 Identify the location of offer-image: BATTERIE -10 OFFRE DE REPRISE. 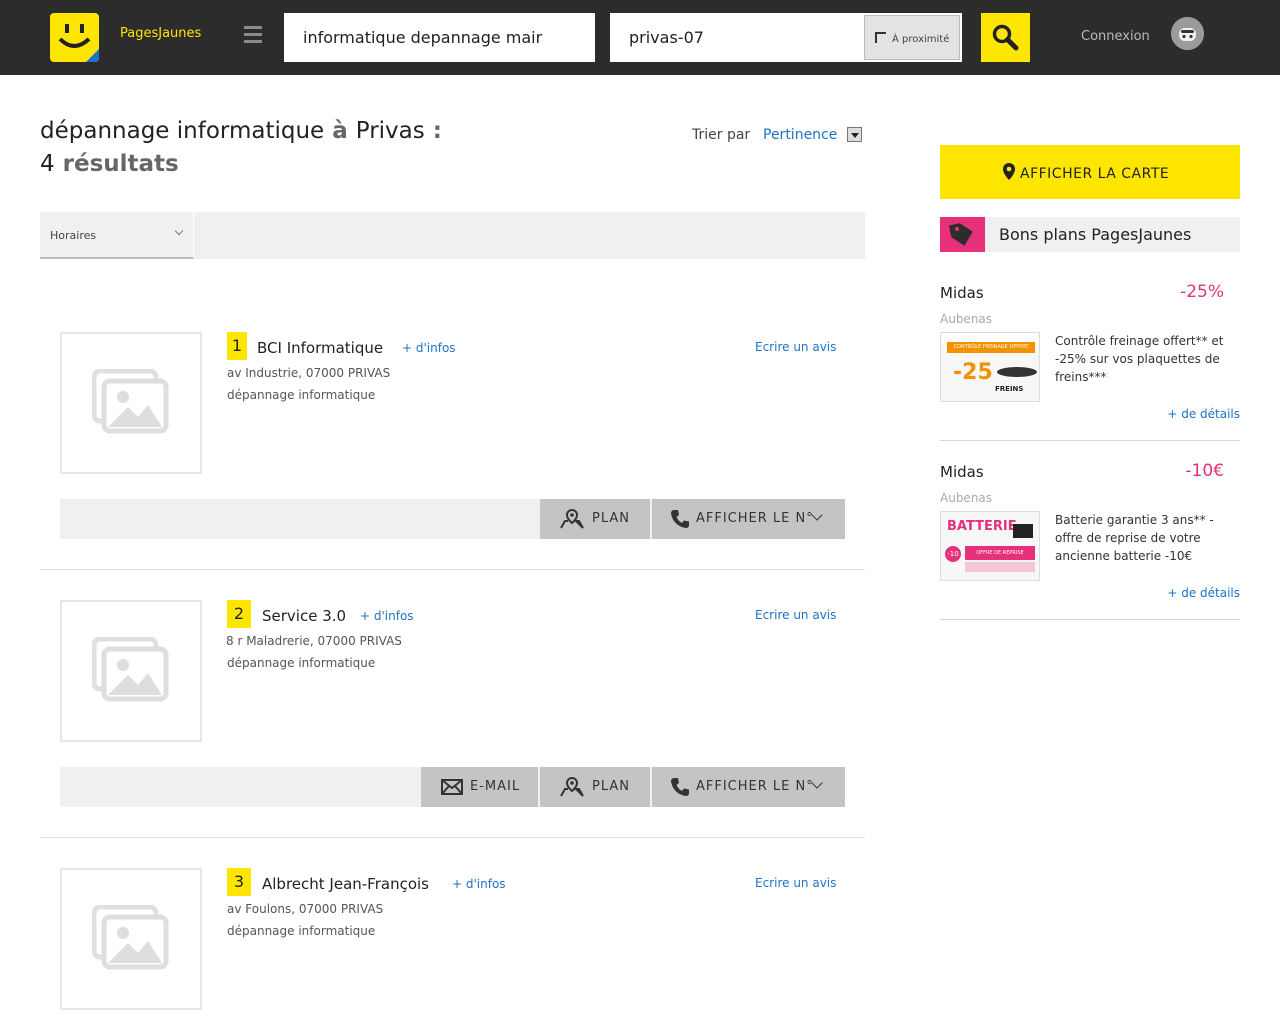
(990, 546).